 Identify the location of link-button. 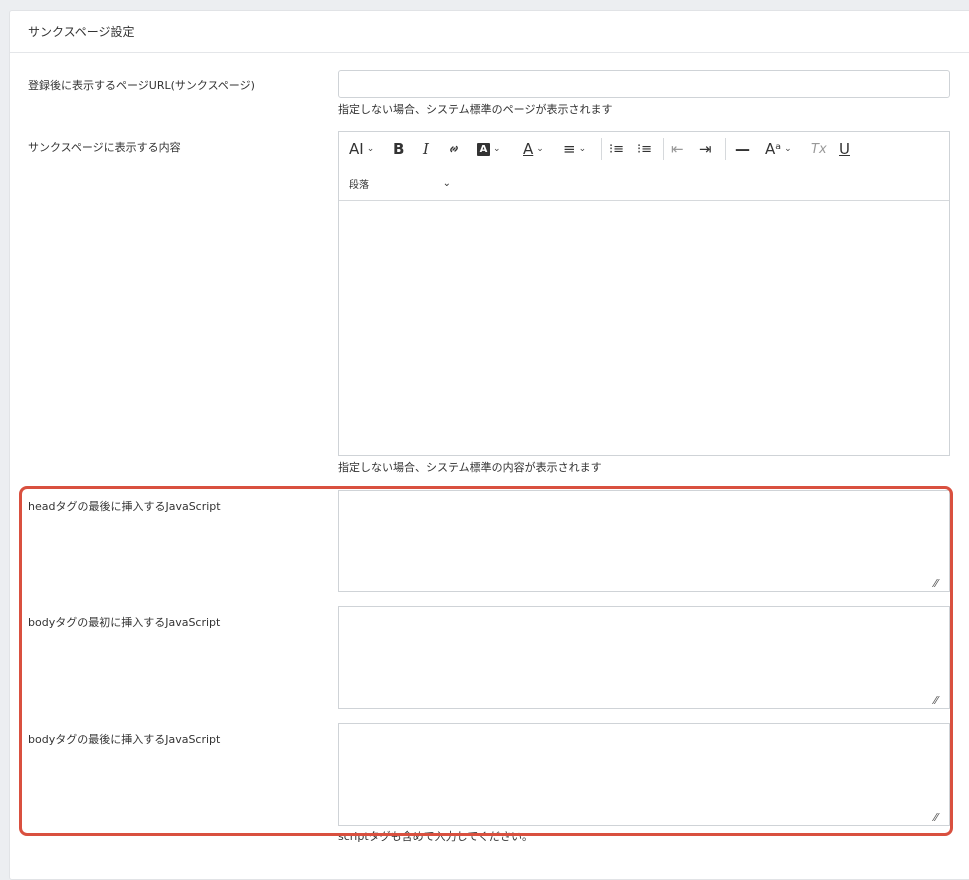
(454, 149).